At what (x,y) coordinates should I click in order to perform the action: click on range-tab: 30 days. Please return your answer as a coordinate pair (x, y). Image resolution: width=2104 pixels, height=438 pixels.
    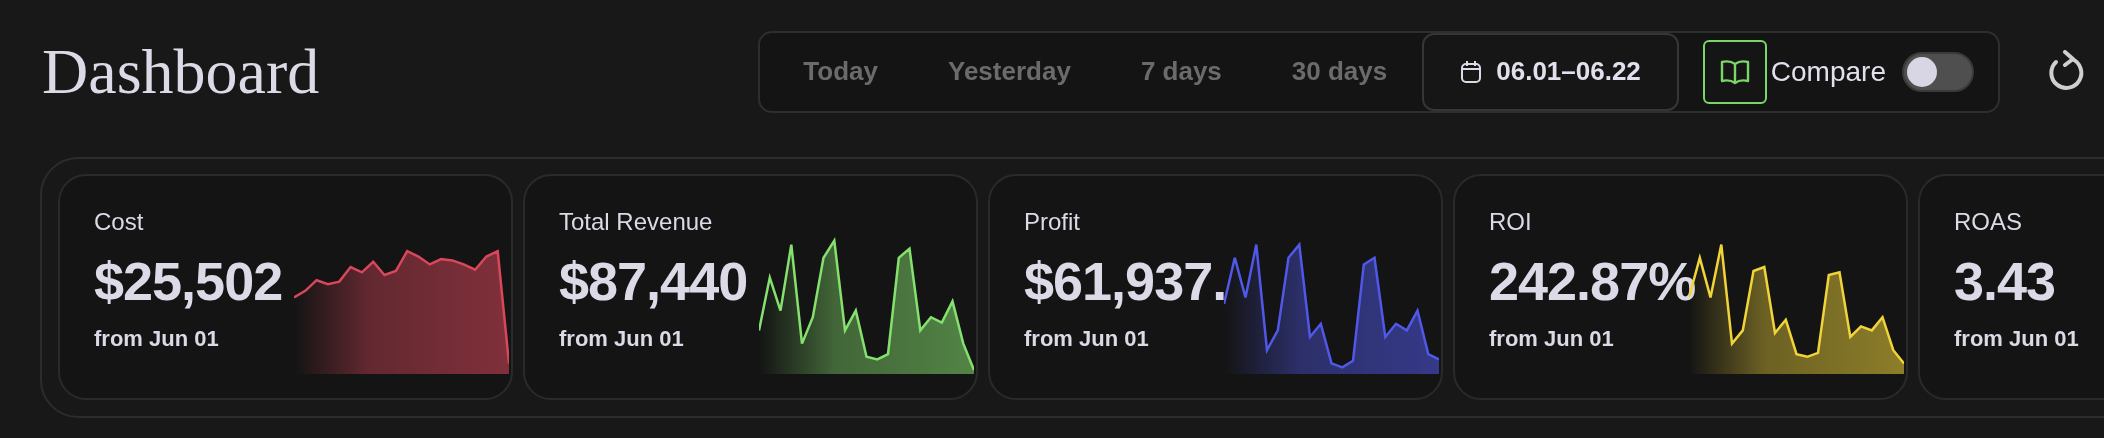
    Looking at the image, I should click on (1339, 71).